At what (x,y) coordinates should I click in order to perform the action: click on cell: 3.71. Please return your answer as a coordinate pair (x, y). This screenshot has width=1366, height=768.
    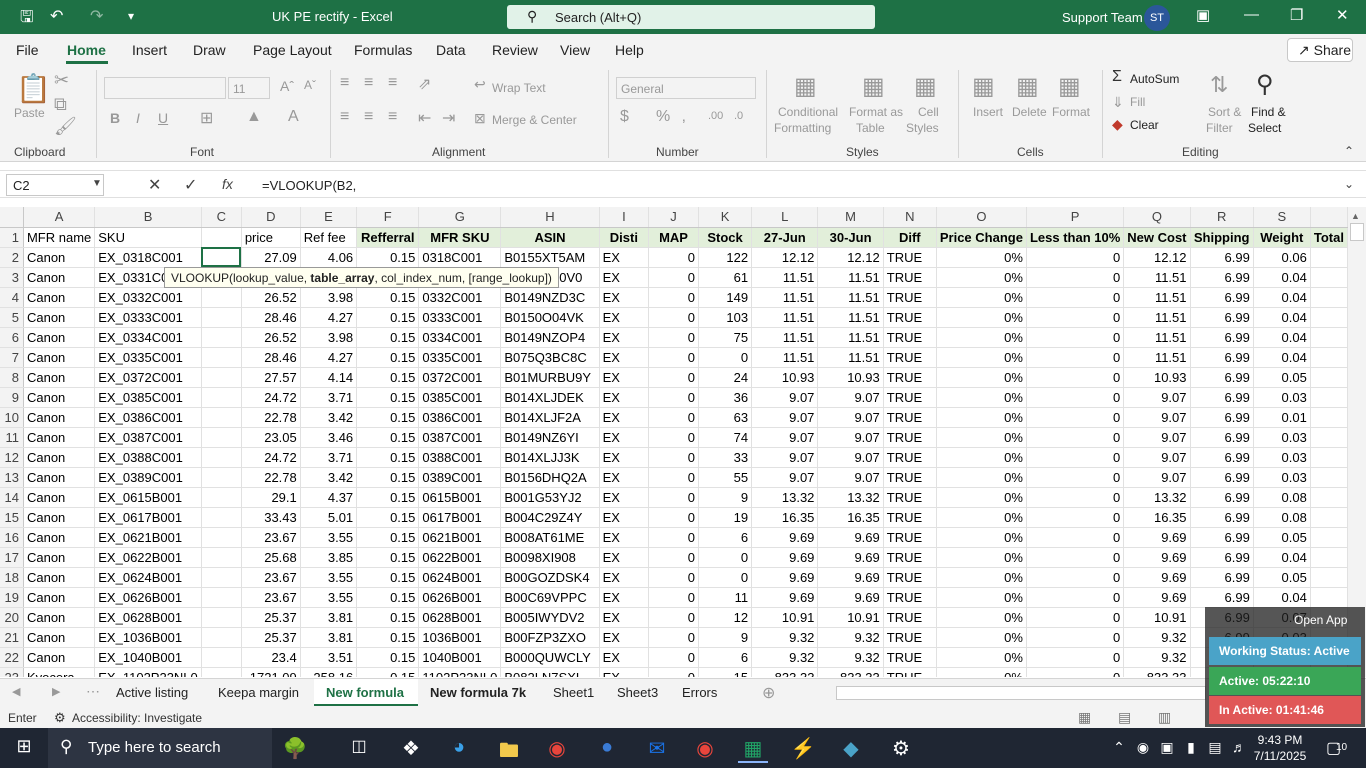
    Looking at the image, I should click on (329, 457).